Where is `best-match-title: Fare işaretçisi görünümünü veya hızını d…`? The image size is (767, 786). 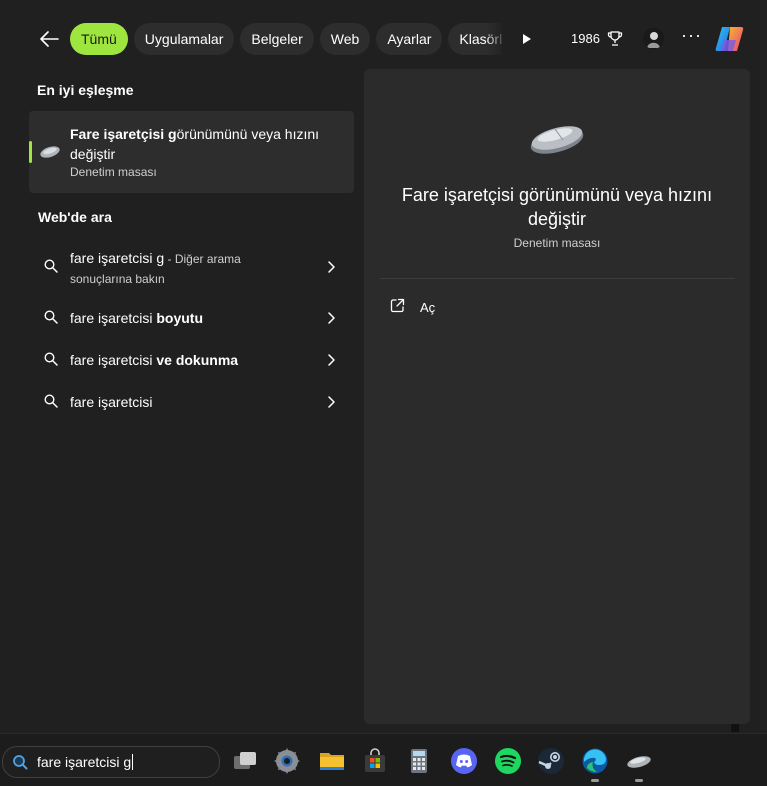 best-match-title: Fare işaretçisi görünümünü veya hızını d… is located at coordinates (200, 144).